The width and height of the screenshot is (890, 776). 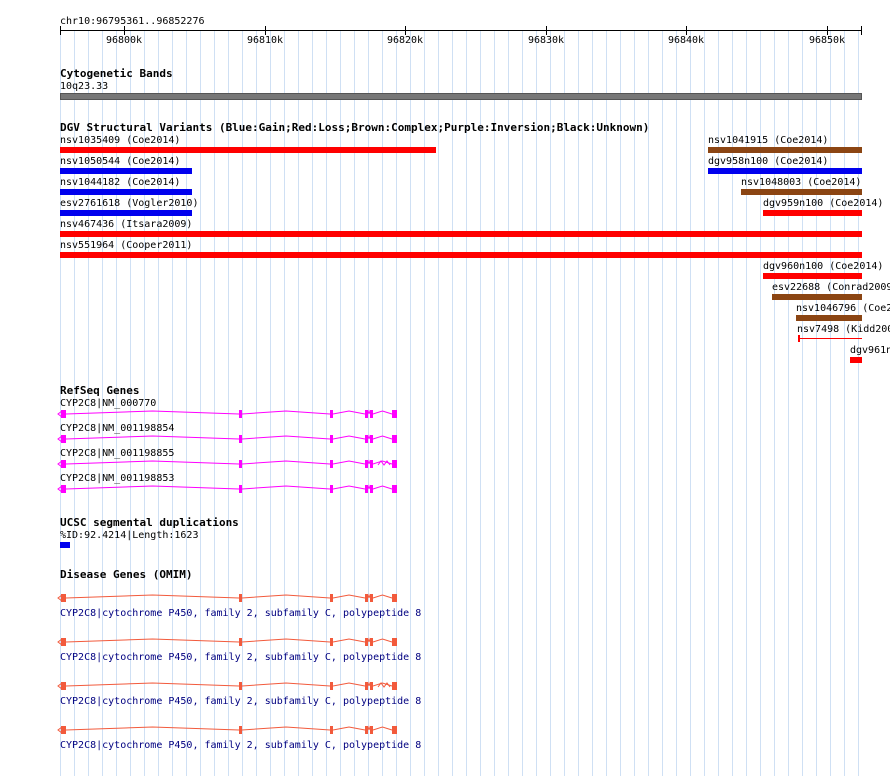 What do you see at coordinates (843, 308) in the screenshot?
I see `dgv-feature-label: nsv1046796 (Coe2014)` at bounding box center [843, 308].